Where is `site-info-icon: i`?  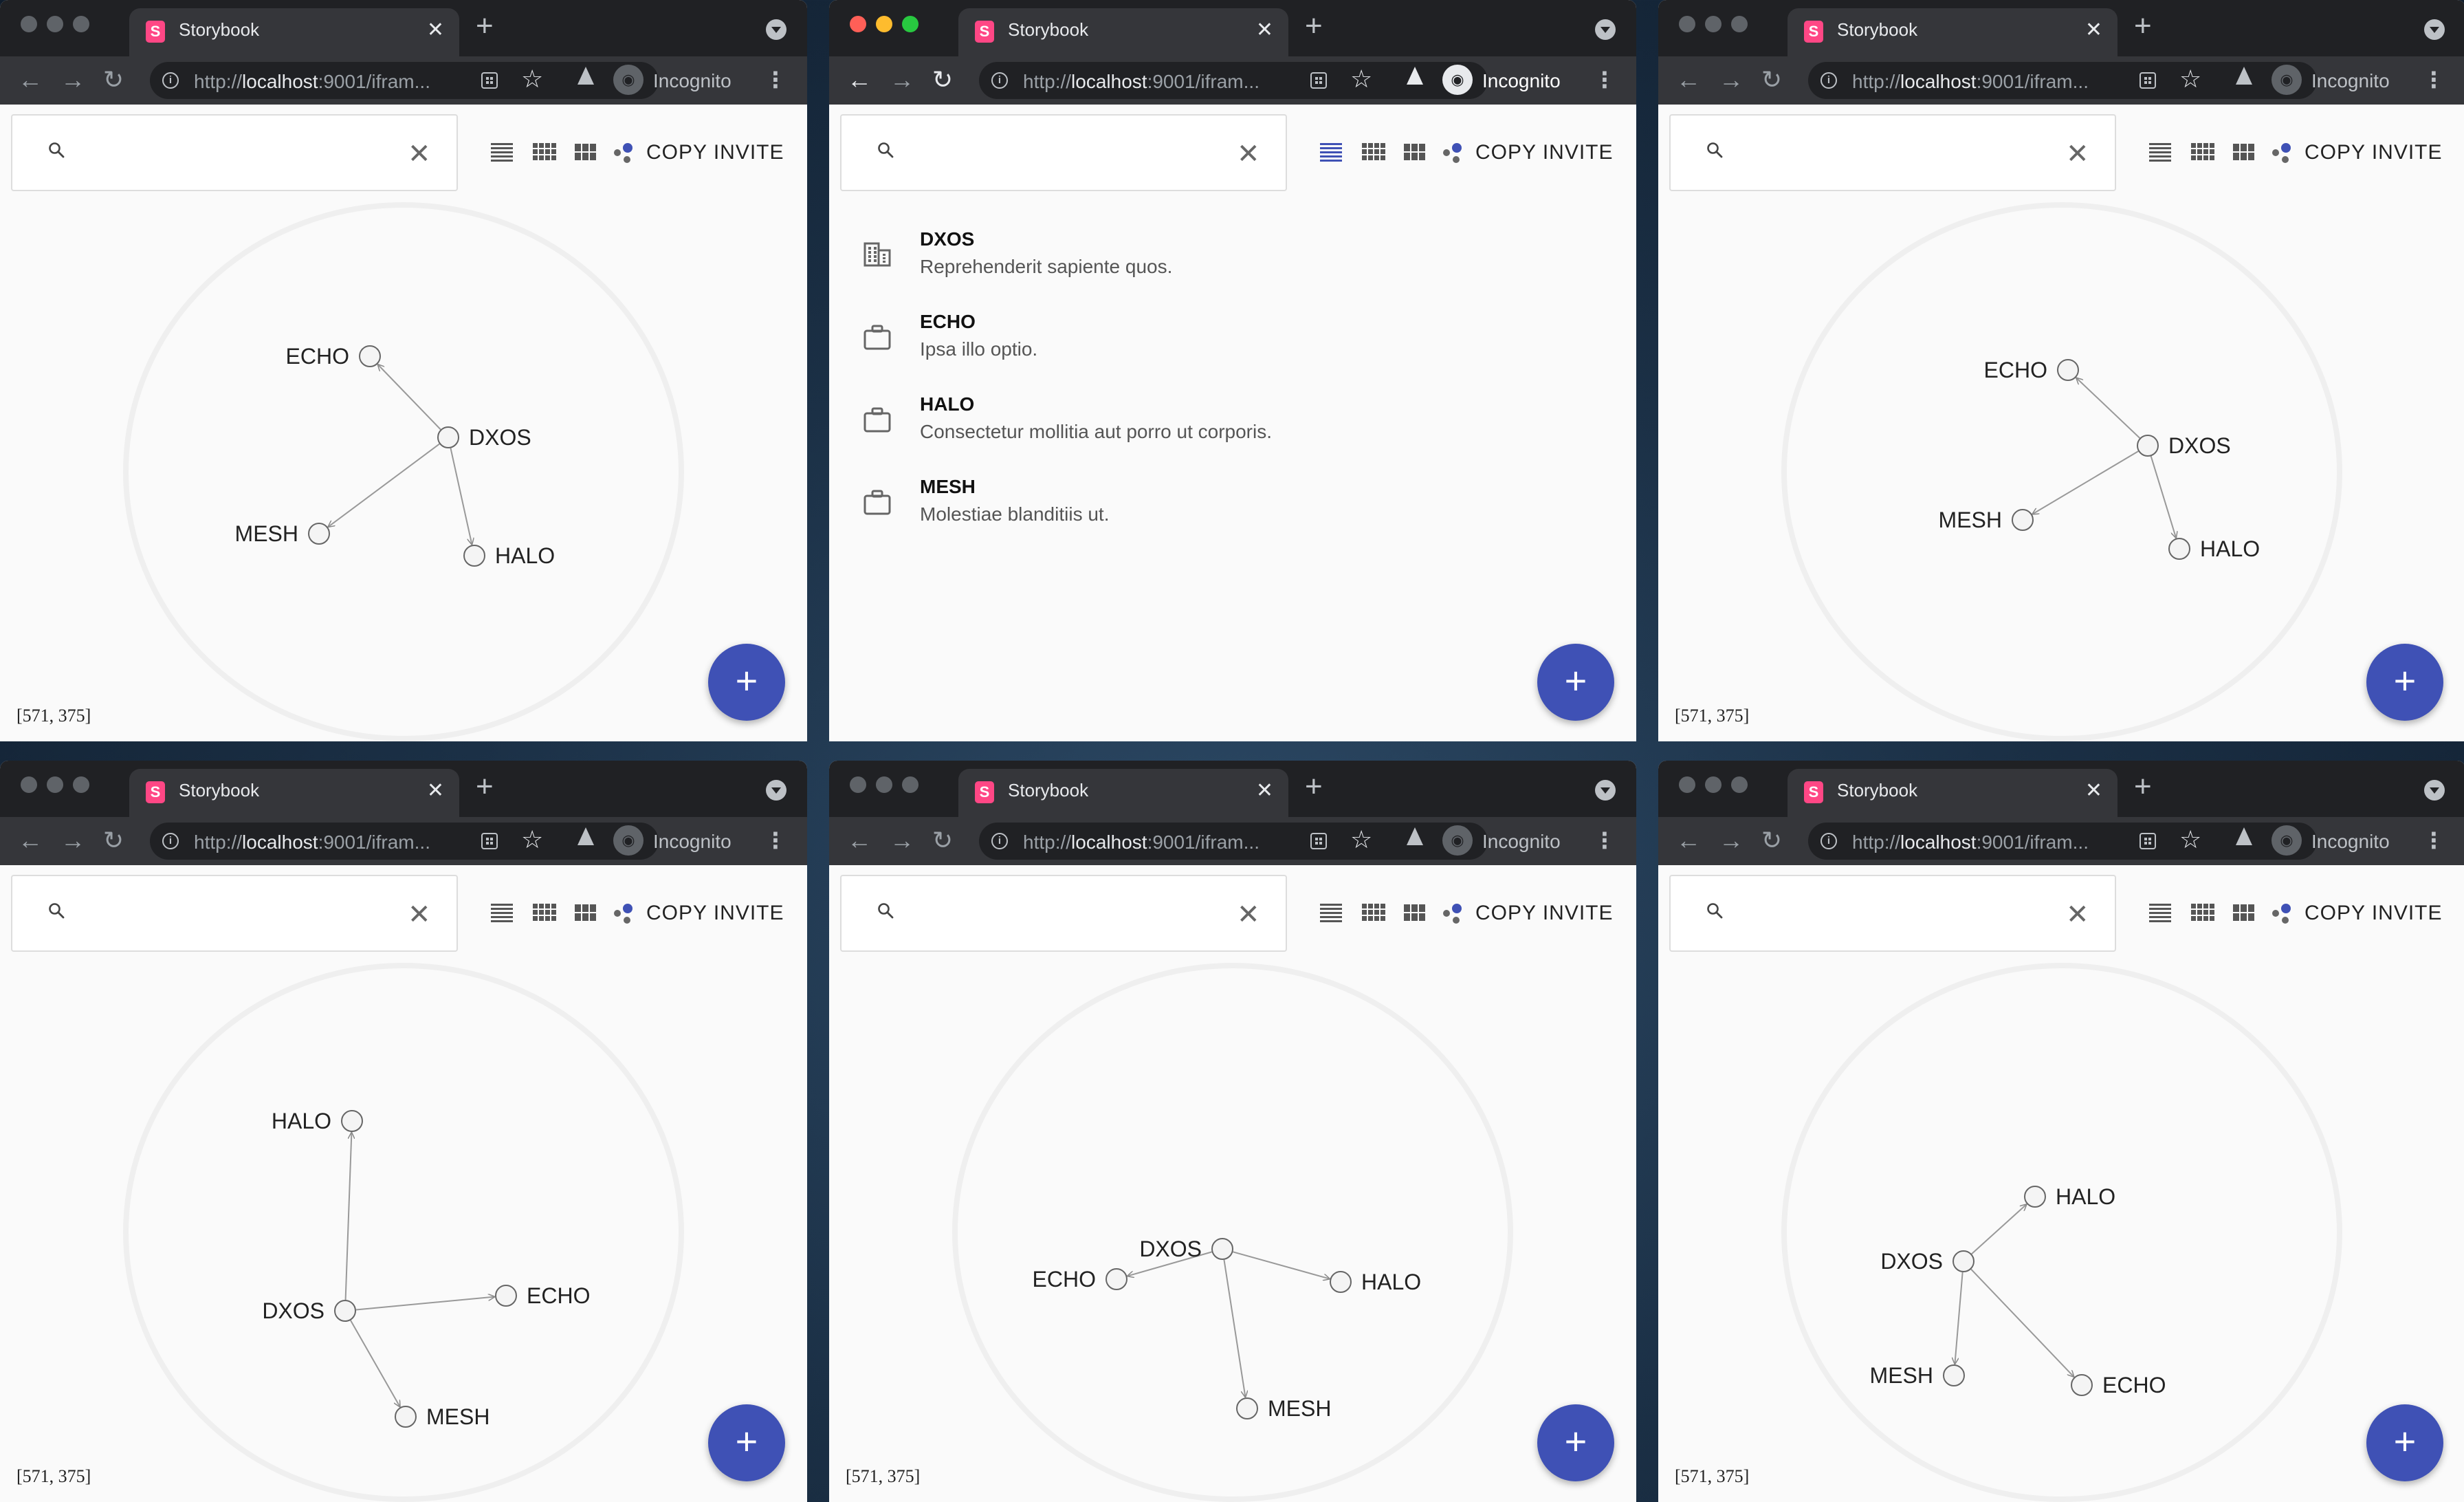
site-info-icon: i is located at coordinates (1828, 80).